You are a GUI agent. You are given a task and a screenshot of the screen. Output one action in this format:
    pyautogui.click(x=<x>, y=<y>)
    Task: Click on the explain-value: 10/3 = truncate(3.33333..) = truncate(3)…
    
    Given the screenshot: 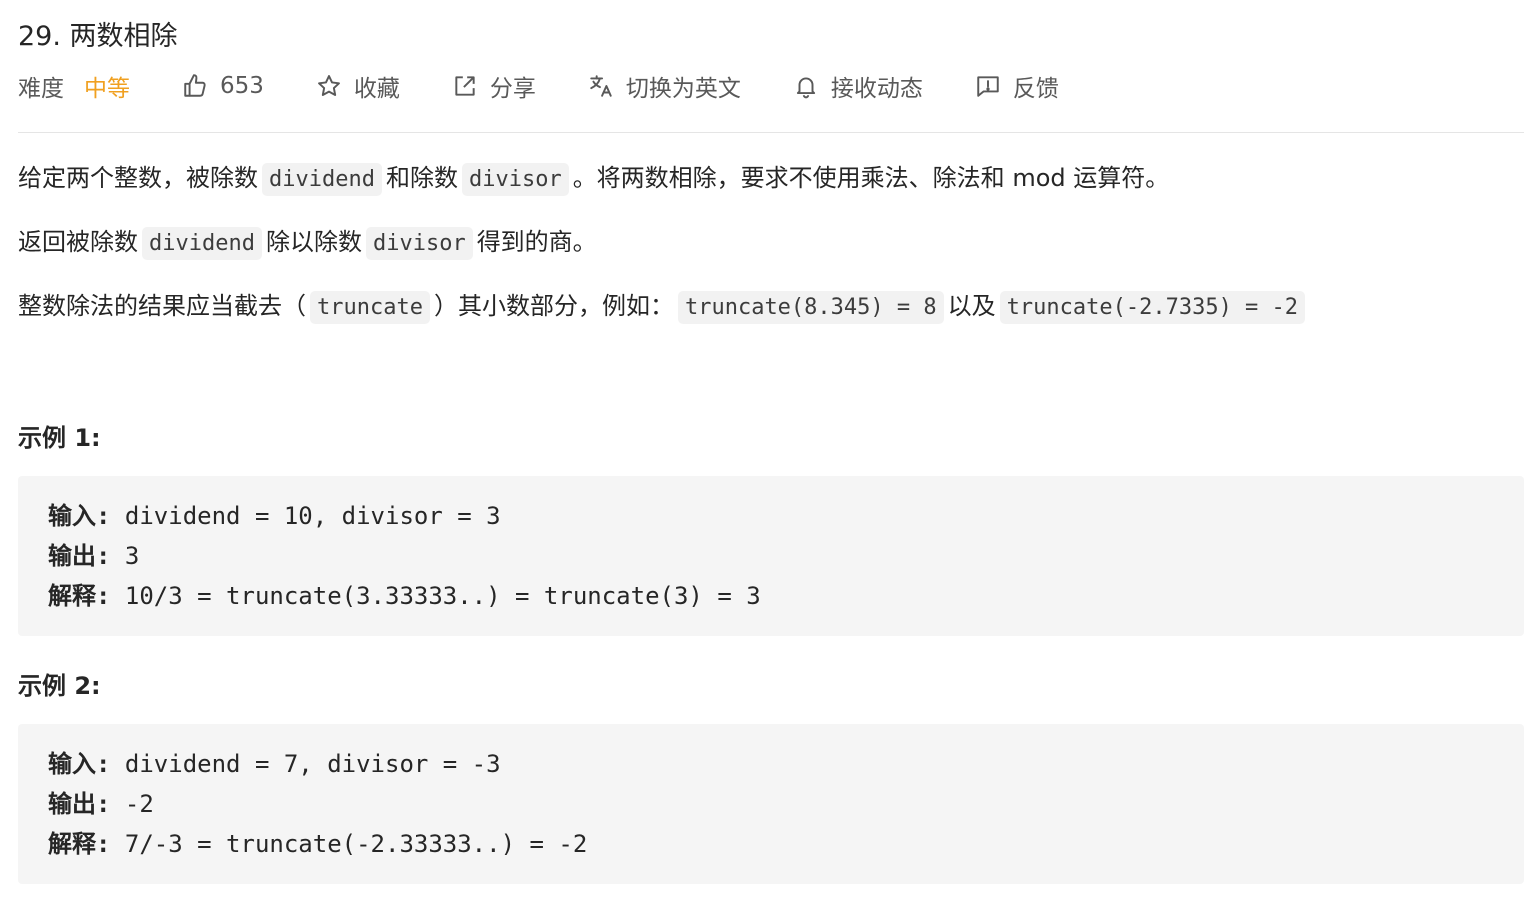 What is the action you would take?
    pyautogui.click(x=435, y=596)
    